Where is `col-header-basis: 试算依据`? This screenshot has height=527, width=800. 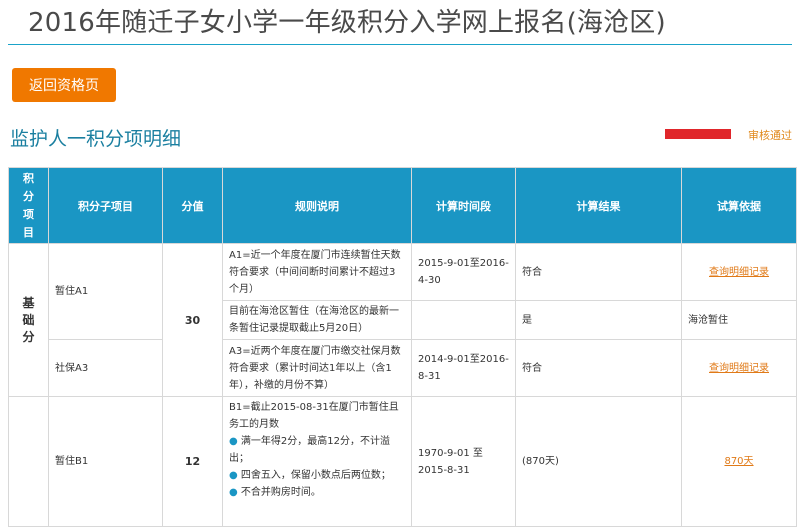
col-header-basis: 试算依据 is located at coordinates (739, 205).